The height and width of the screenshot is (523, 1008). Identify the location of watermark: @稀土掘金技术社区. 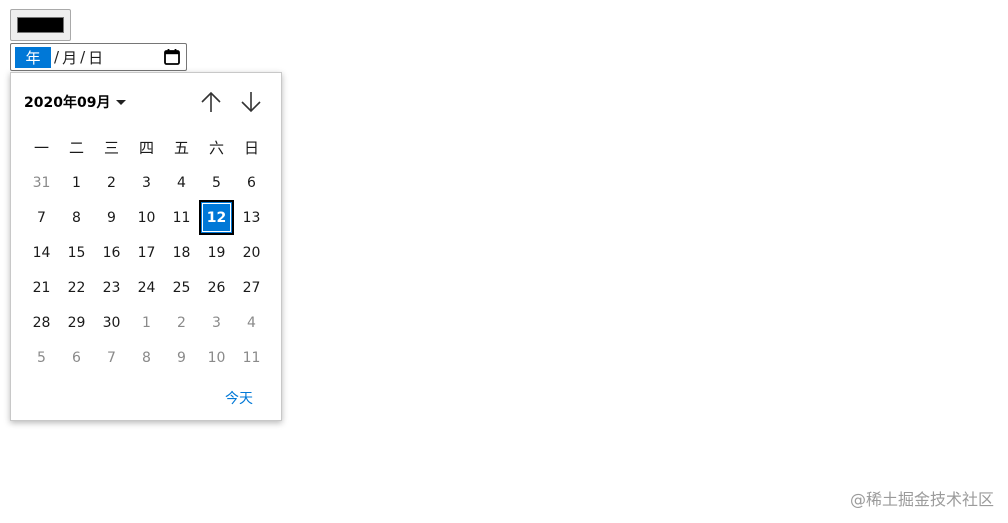
(921, 499).